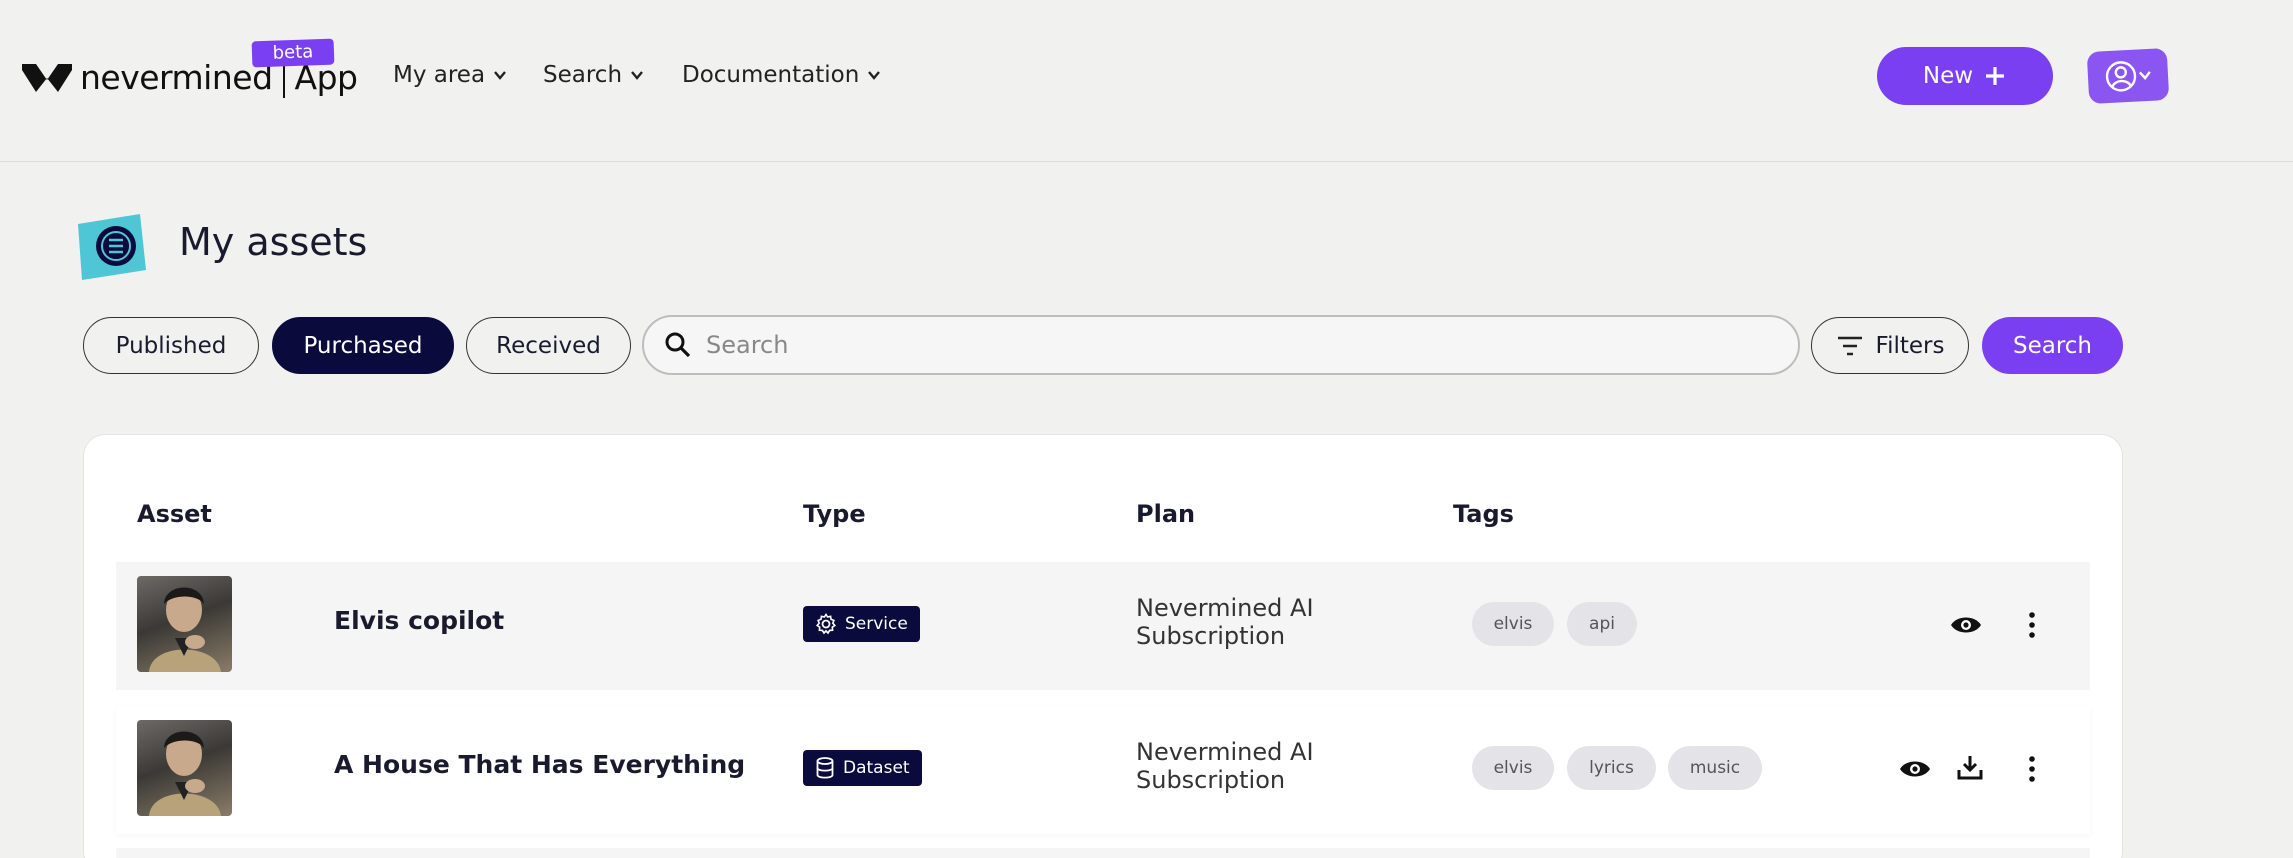 The width and height of the screenshot is (2293, 858). I want to click on nav-my-area-label: My area, so click(439, 75).